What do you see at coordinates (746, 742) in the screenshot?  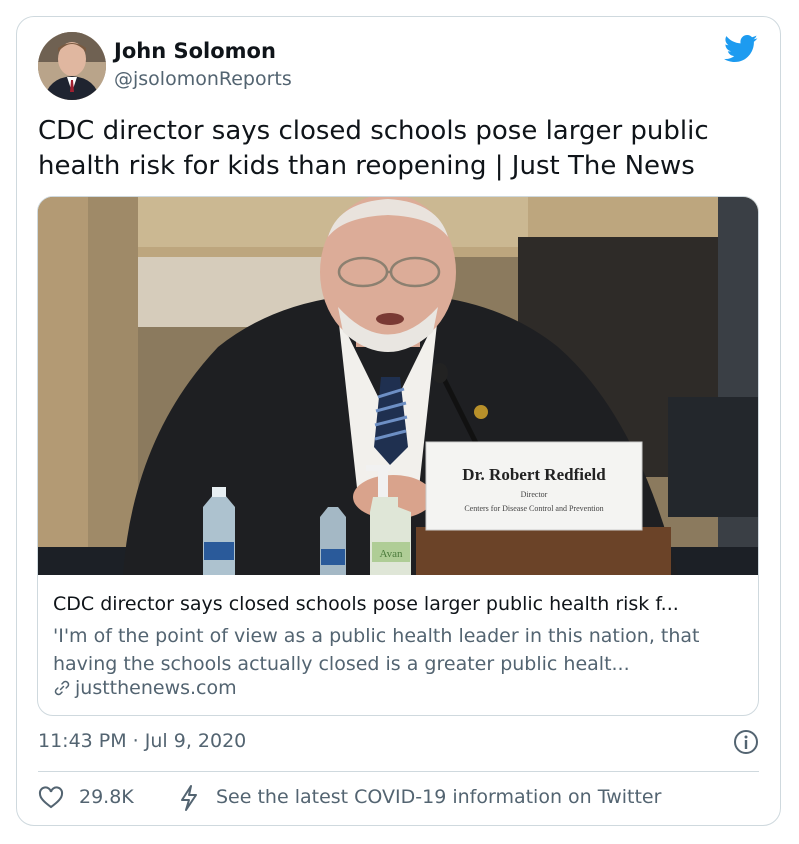 I see `info-icon` at bounding box center [746, 742].